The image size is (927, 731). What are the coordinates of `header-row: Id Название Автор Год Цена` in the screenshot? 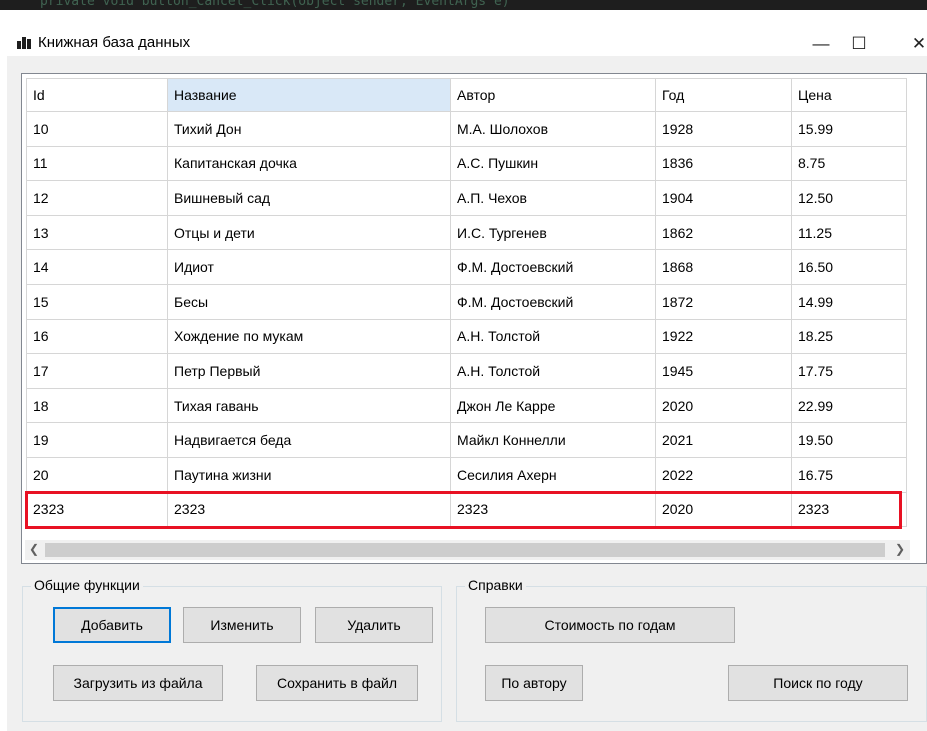 It's located at (466, 95).